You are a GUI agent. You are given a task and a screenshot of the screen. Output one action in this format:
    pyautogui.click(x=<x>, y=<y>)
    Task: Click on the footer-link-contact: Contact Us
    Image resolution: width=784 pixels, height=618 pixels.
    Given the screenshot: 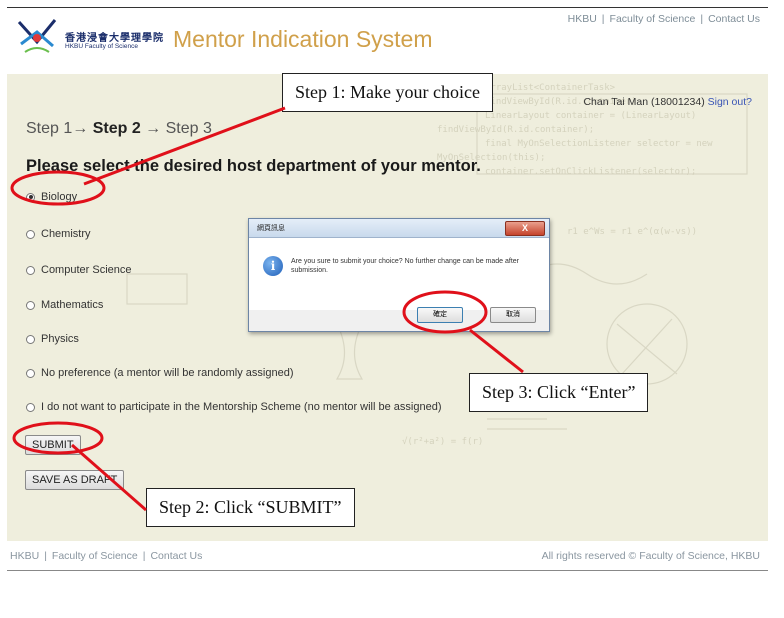 What is the action you would take?
    pyautogui.click(x=176, y=556)
    